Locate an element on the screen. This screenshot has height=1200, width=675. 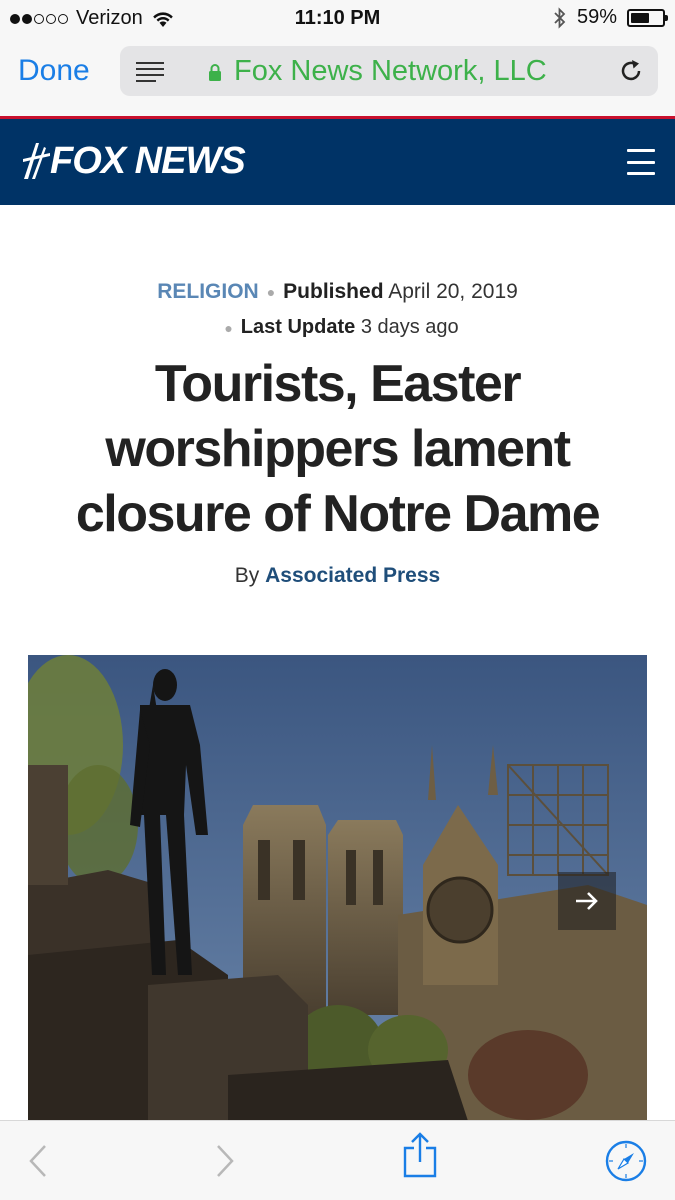
logo-searchlight-icon is located at coordinates (36, 161).